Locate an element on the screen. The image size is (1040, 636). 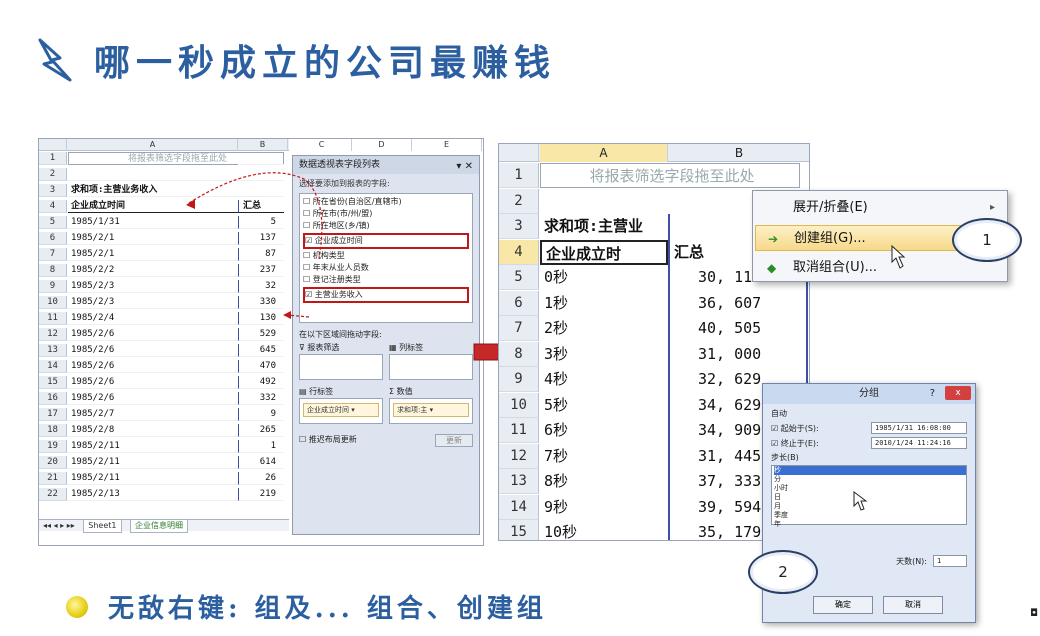
row-number: 10 is located at coordinates (519, 405).